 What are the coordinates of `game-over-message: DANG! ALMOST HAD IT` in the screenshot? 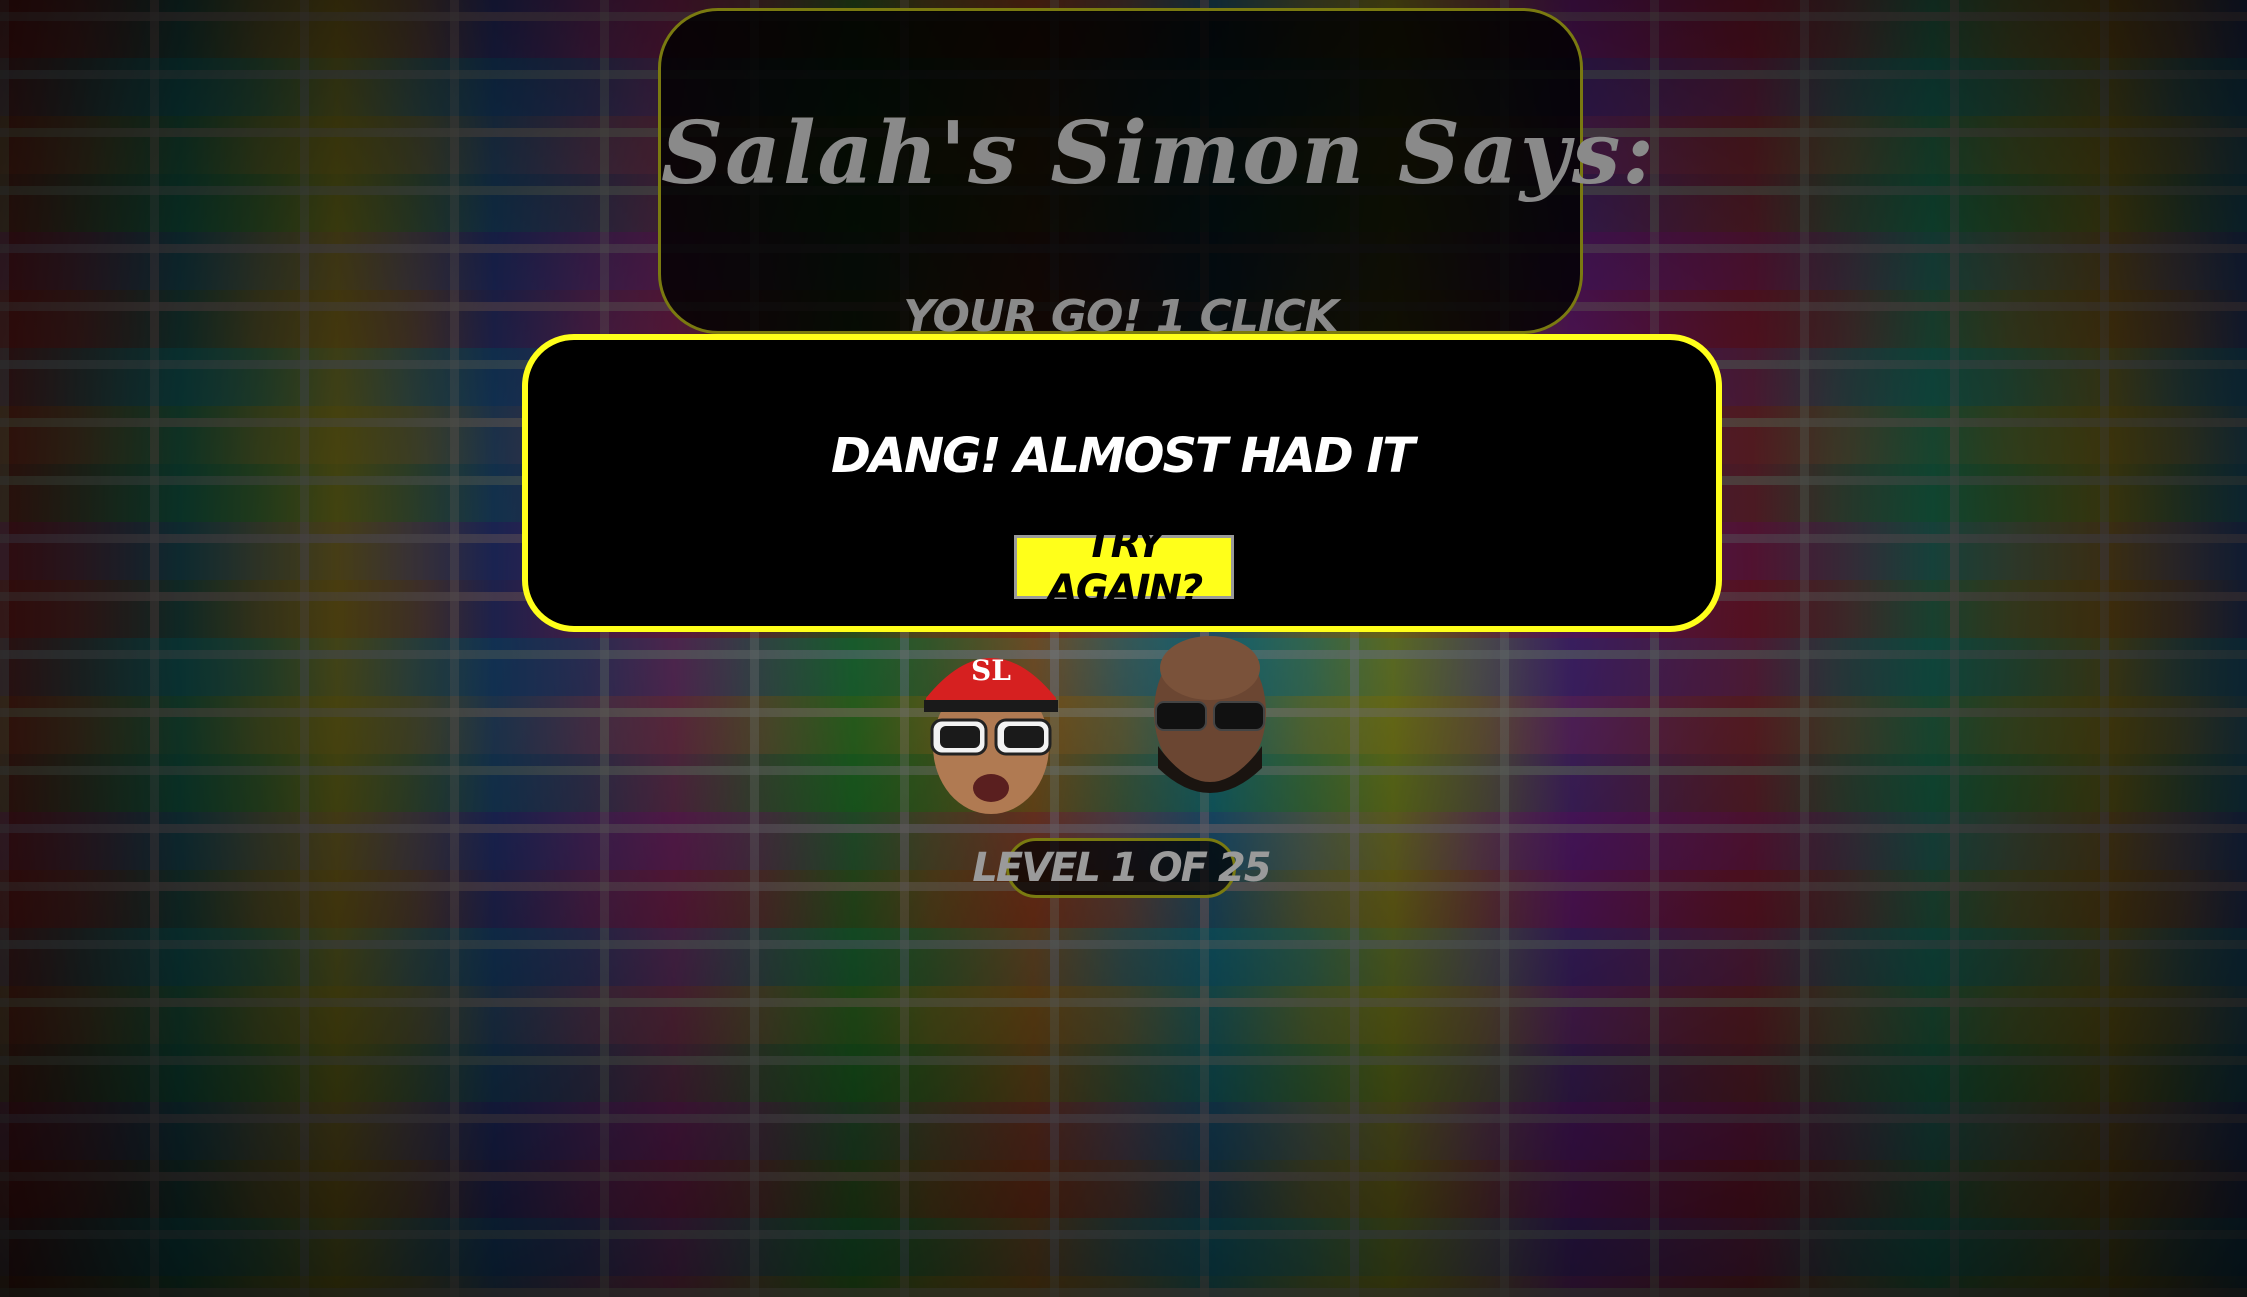 It's located at (1123, 456).